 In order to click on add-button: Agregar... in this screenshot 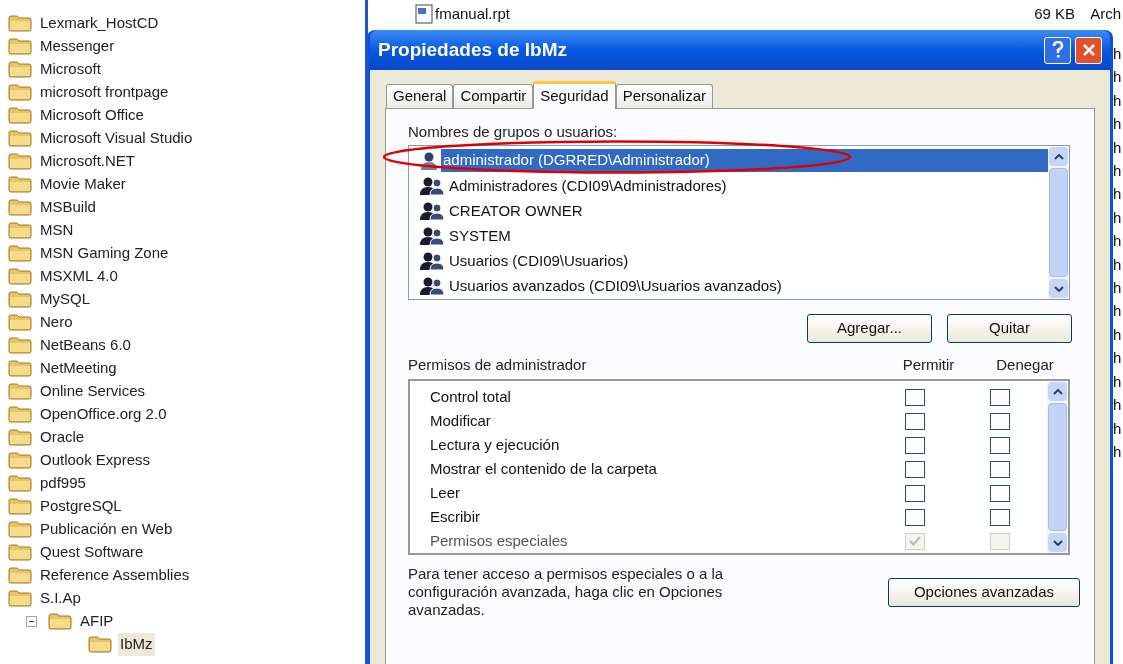, I will do `click(869, 328)`.